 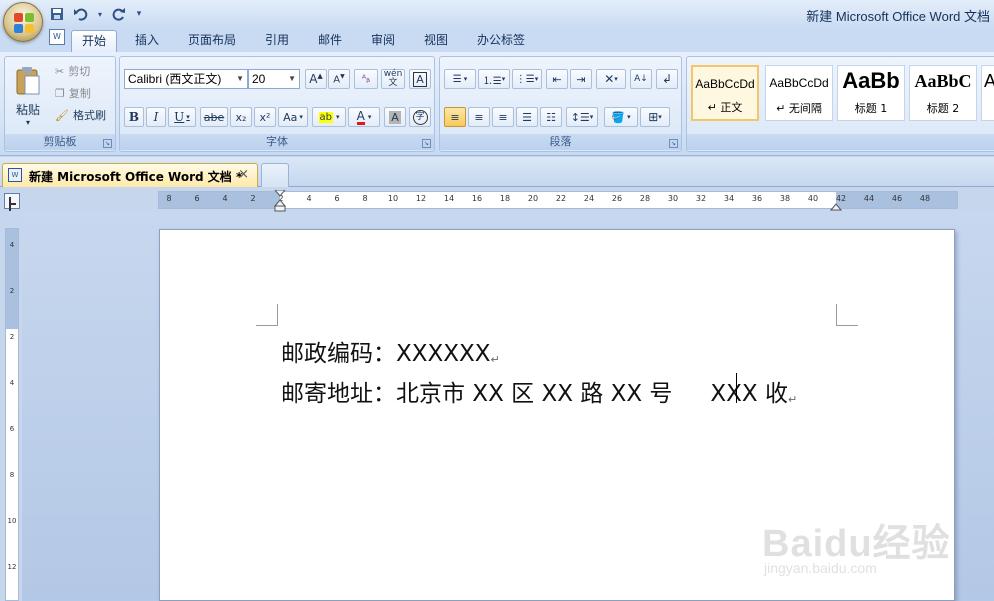 What do you see at coordinates (27, 110) in the screenshot?
I see `paste-label: 粘贴` at bounding box center [27, 110].